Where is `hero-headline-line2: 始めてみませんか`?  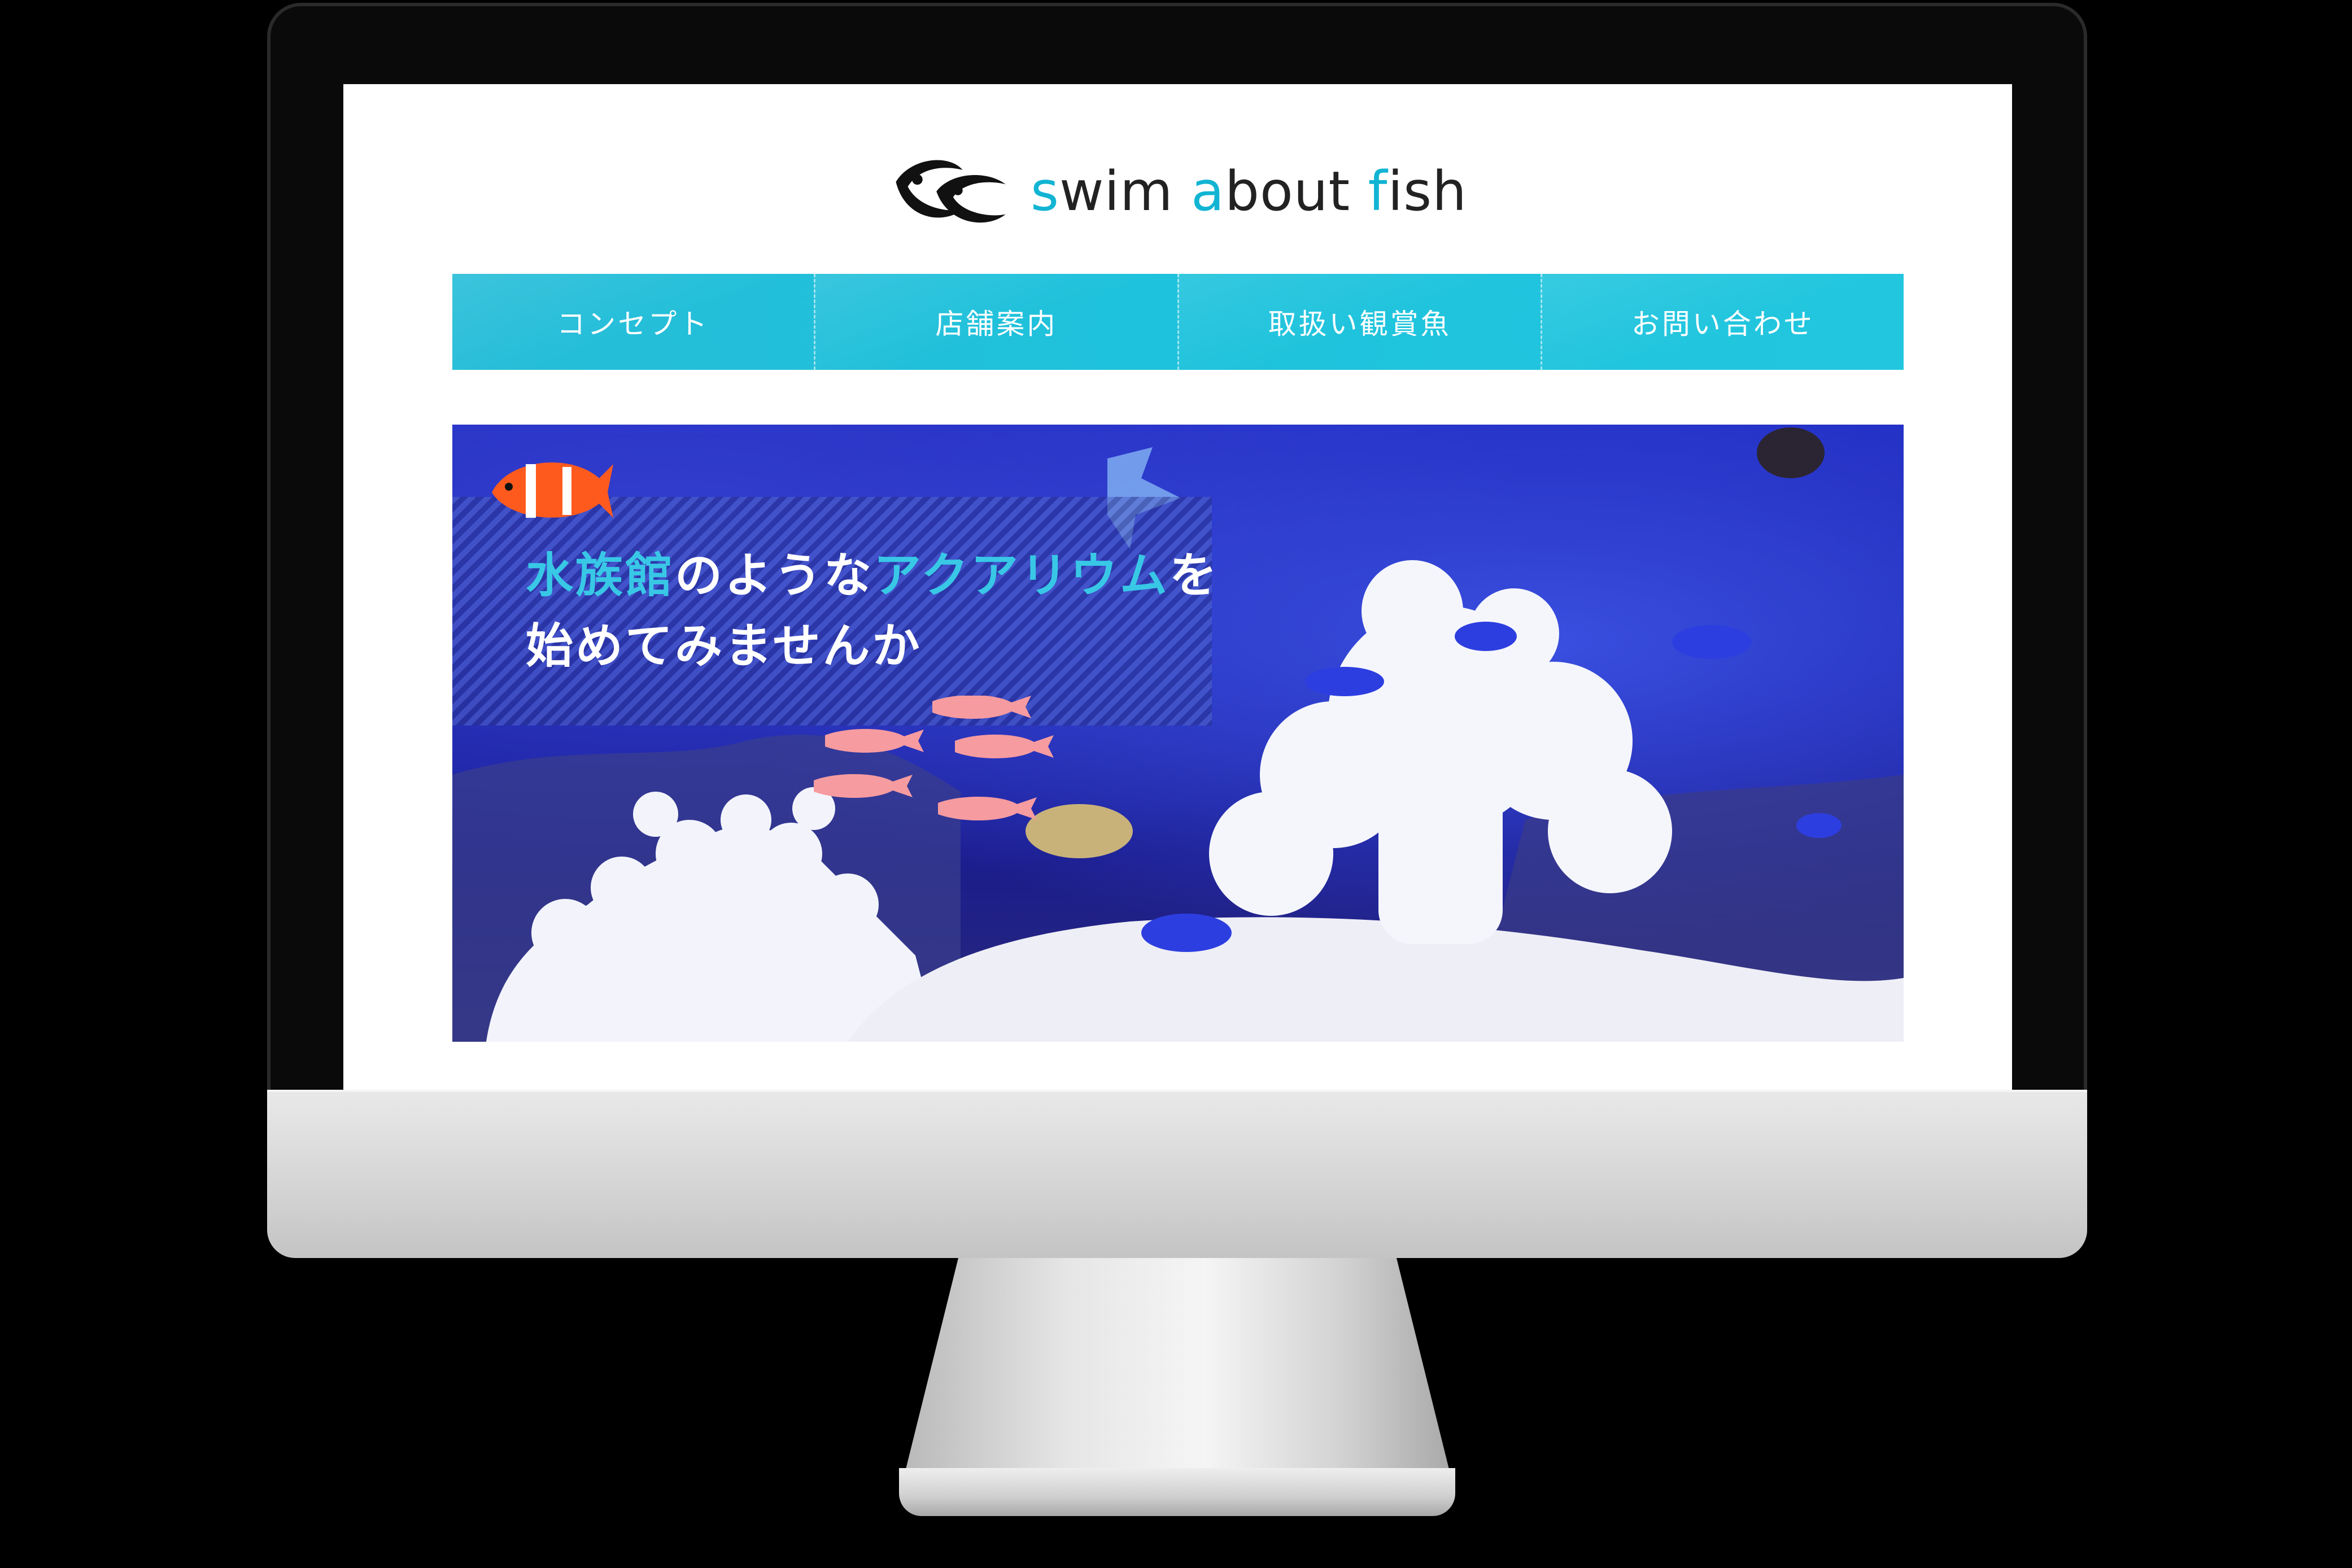
hero-headline-line2: 始めてみませんか is located at coordinates (724, 646).